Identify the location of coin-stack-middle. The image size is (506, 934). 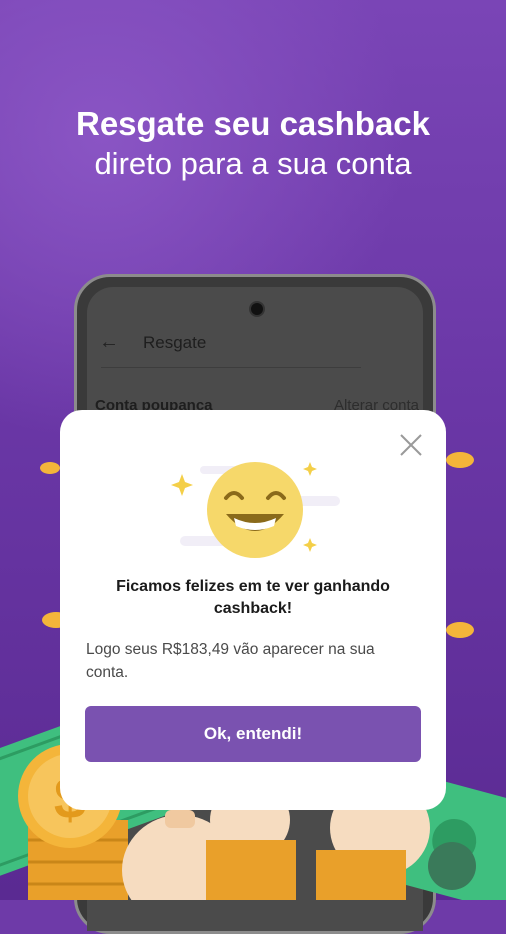
(251, 870).